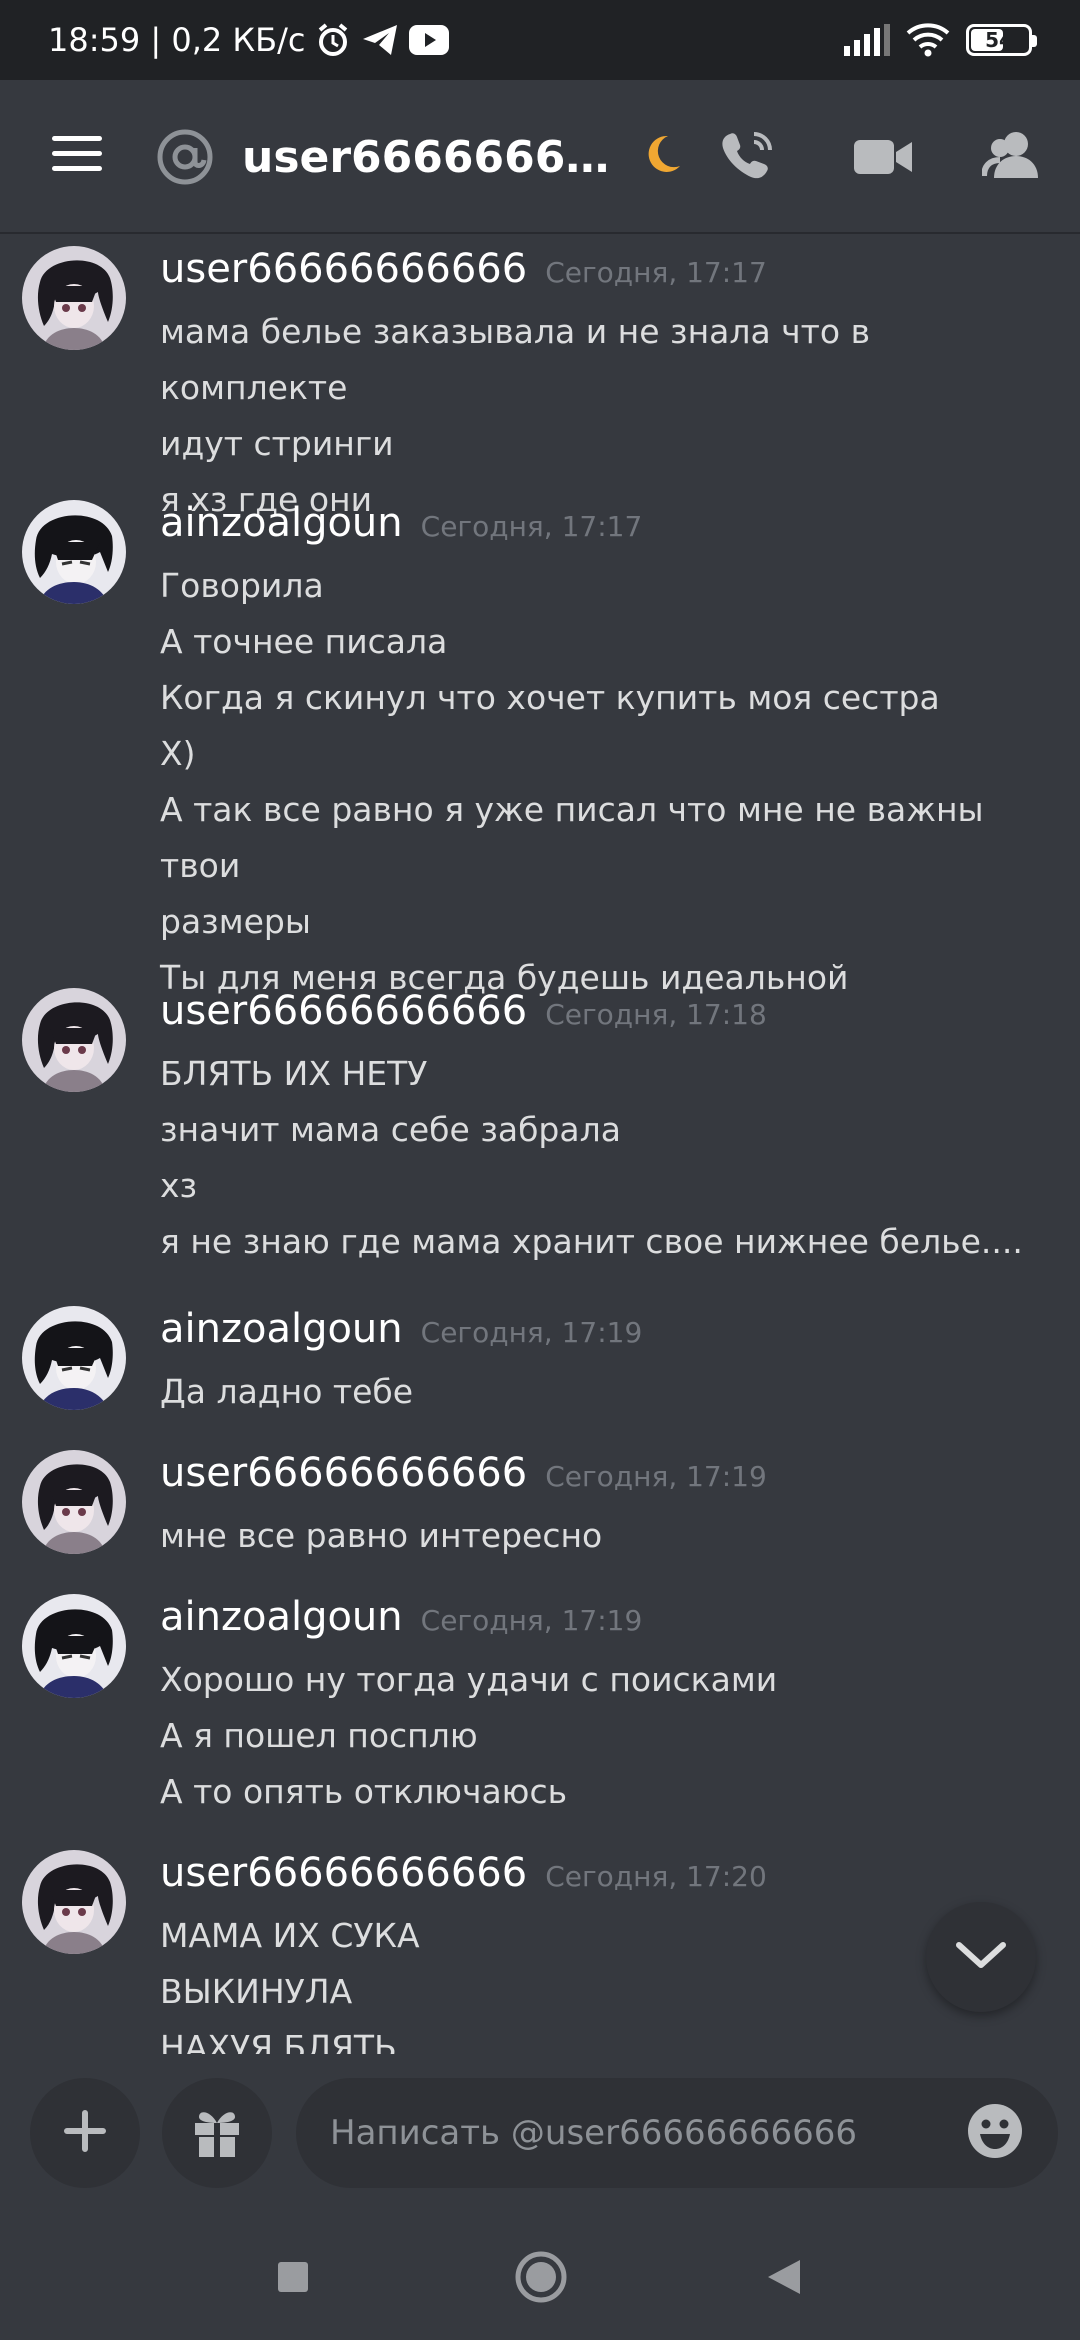  I want to click on system-navigation-bar, so click(540, 2277).